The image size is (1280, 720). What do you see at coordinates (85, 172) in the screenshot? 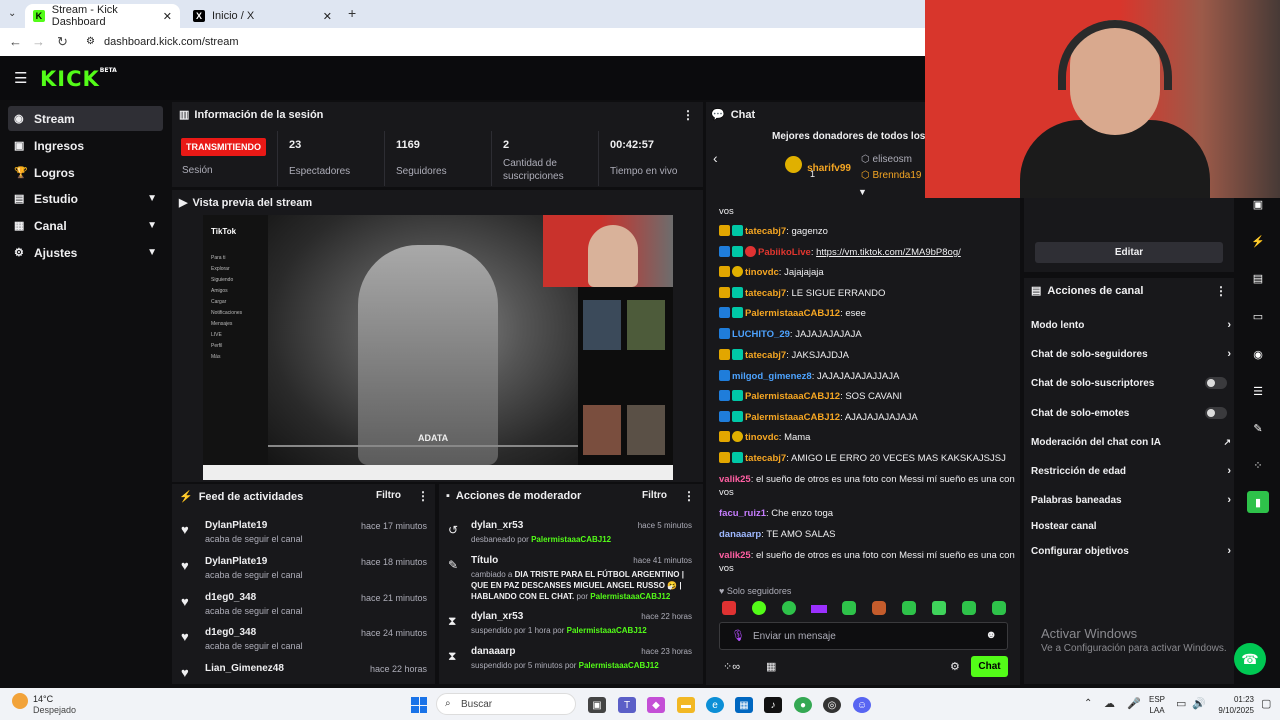
I see `sidebar-item-logros: 🏆 Logros` at bounding box center [85, 172].